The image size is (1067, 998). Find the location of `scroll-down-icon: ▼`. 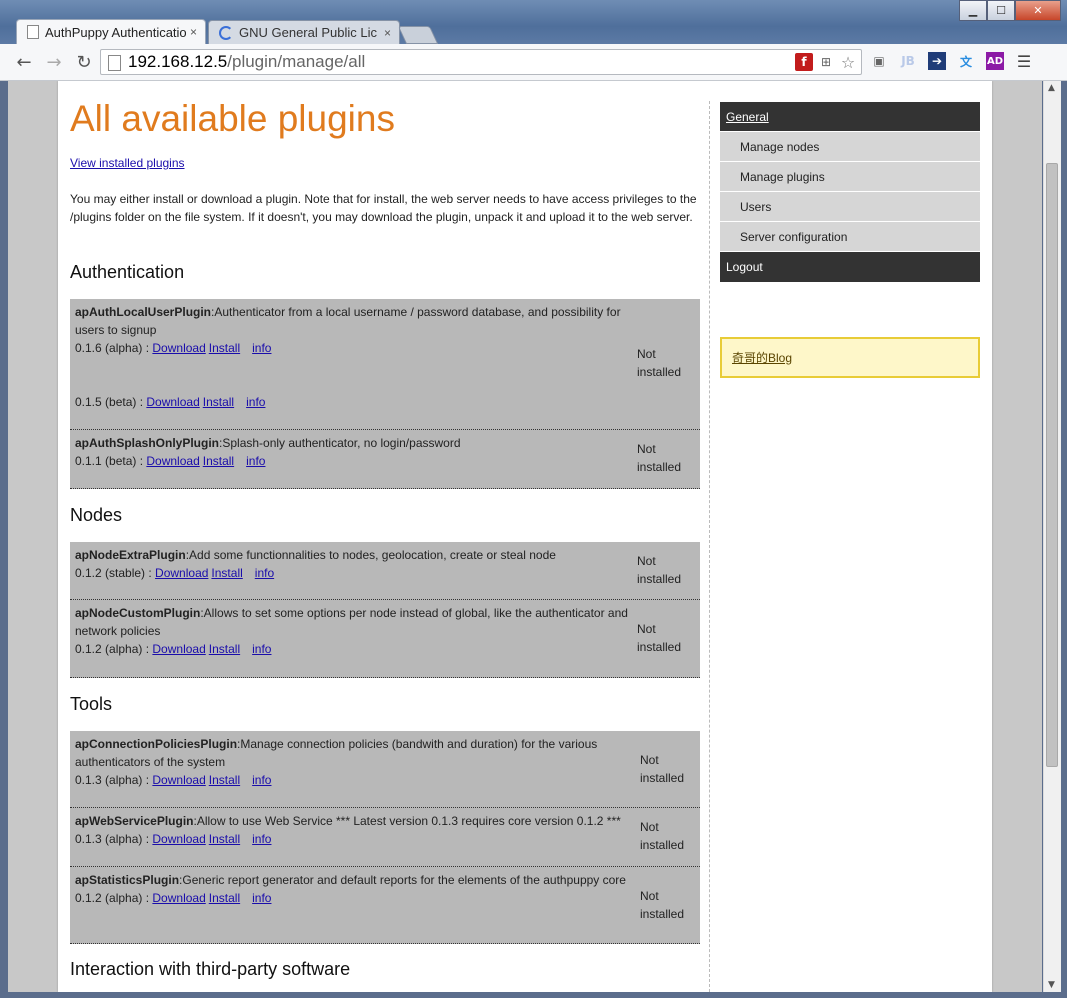

scroll-down-icon: ▼ is located at coordinates (1051, 985).